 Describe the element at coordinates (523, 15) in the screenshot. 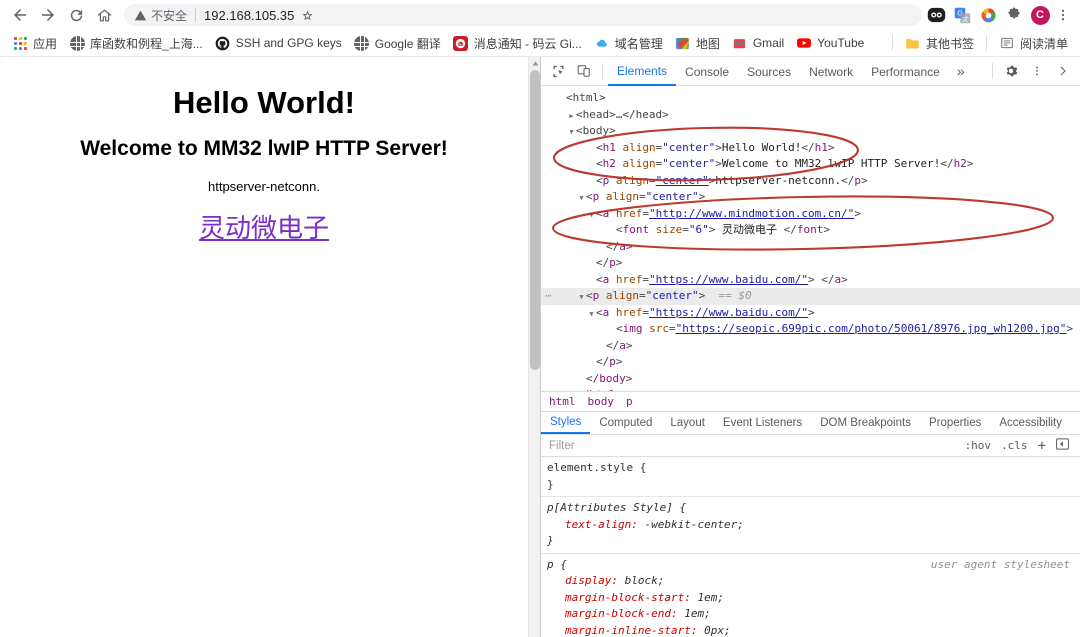

I see `address-bar: 不安全 192.168.105.35` at that location.